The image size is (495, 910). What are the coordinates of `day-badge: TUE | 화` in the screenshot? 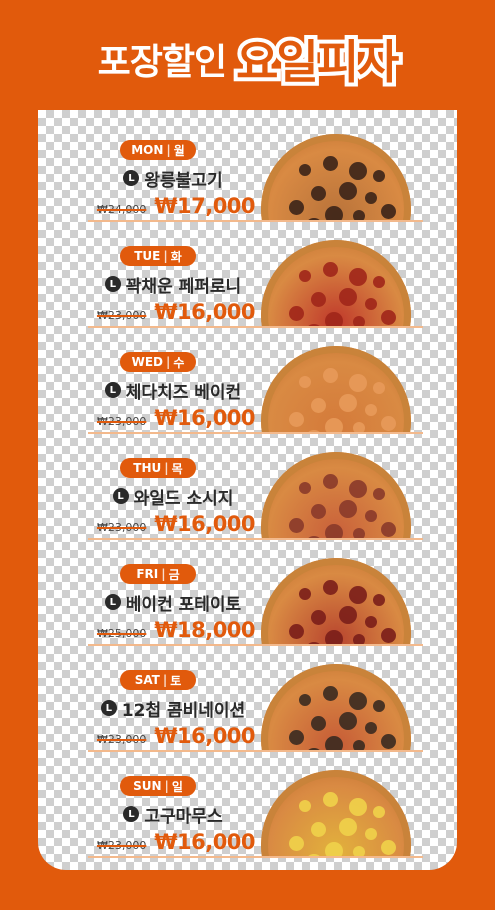 It's located at (158, 256).